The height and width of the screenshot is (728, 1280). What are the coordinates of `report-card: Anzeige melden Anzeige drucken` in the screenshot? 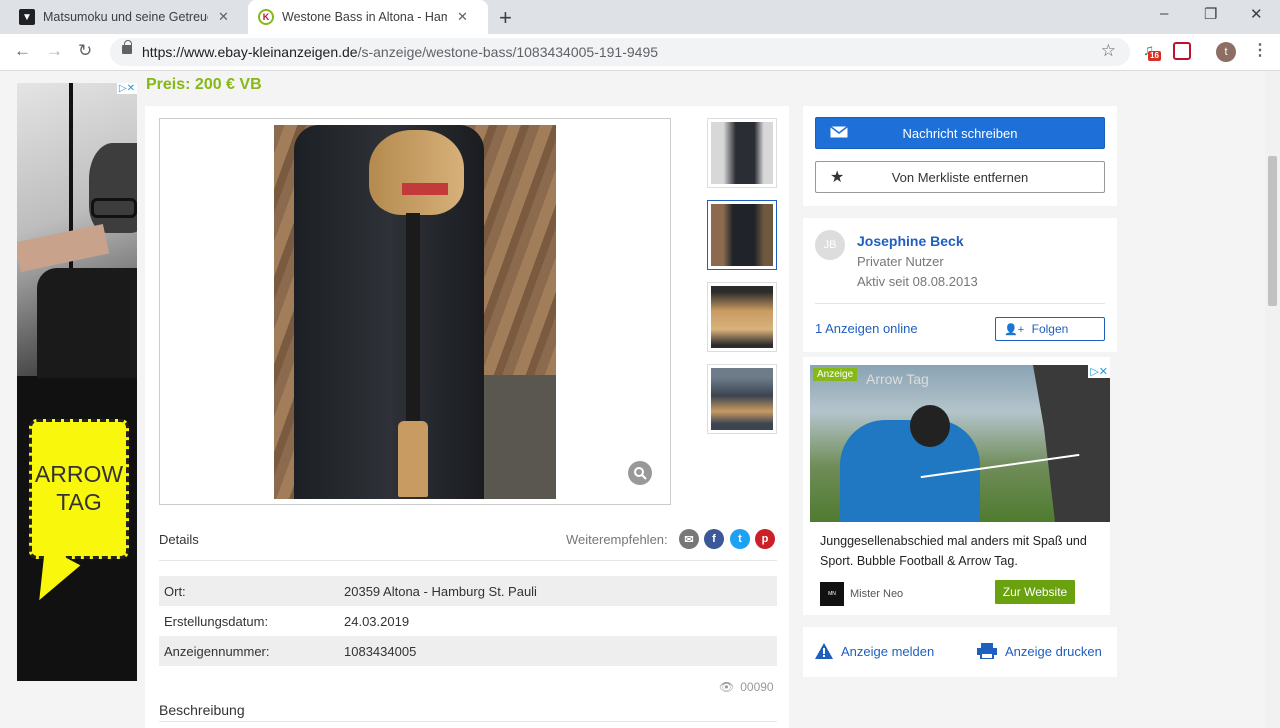 It's located at (960, 652).